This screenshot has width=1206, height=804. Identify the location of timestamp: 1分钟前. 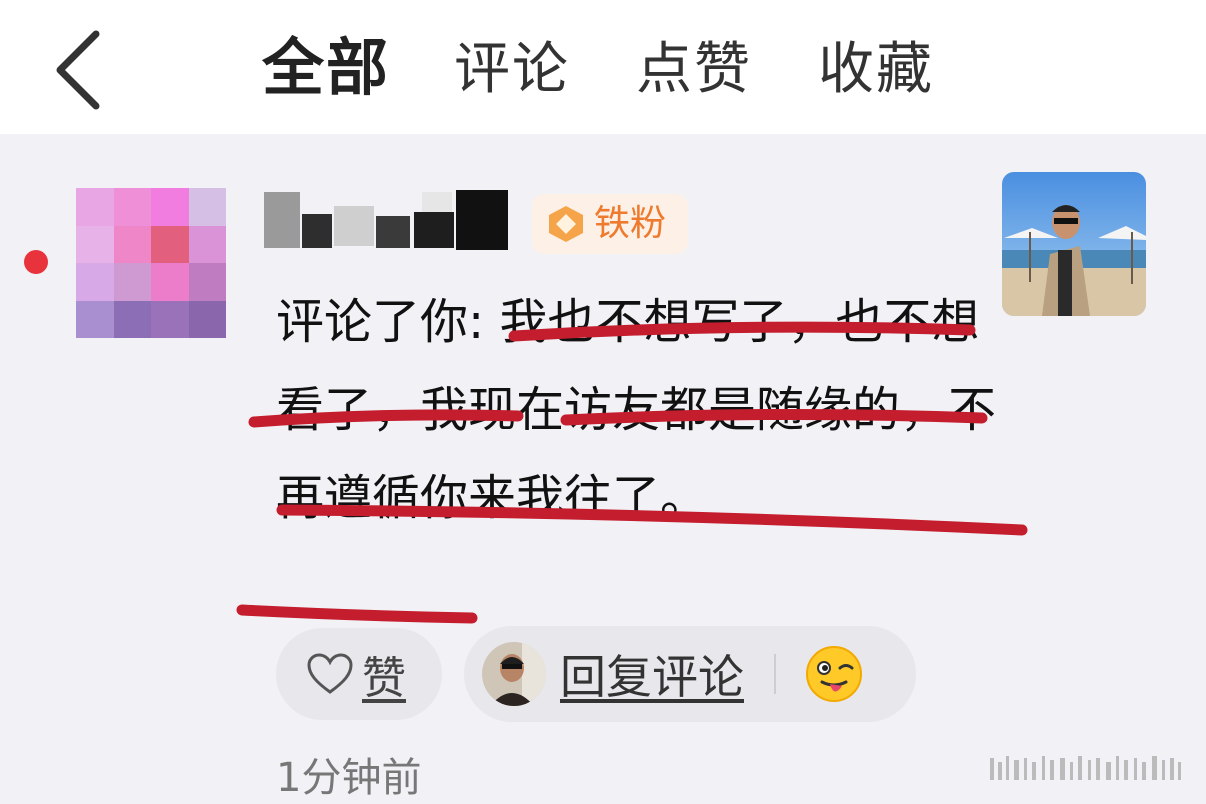
(349, 778).